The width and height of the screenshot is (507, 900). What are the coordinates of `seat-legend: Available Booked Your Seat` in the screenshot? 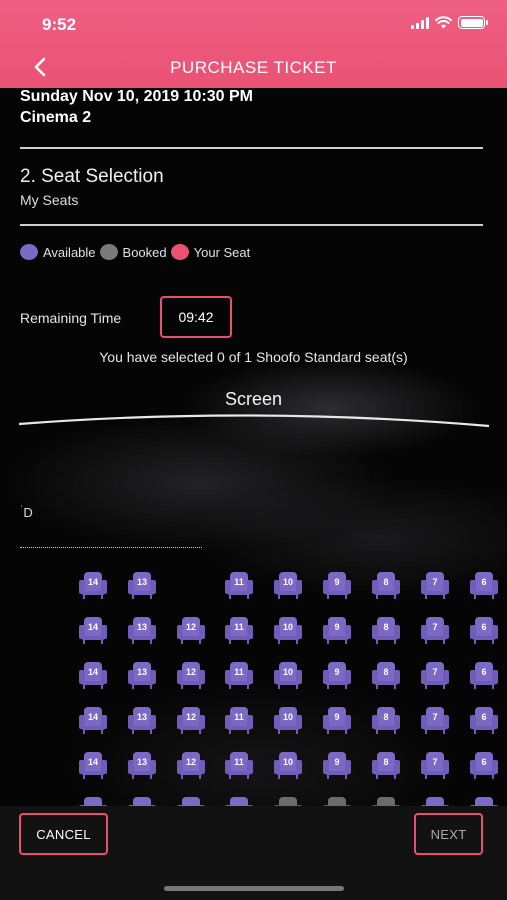 It's located at (137, 252).